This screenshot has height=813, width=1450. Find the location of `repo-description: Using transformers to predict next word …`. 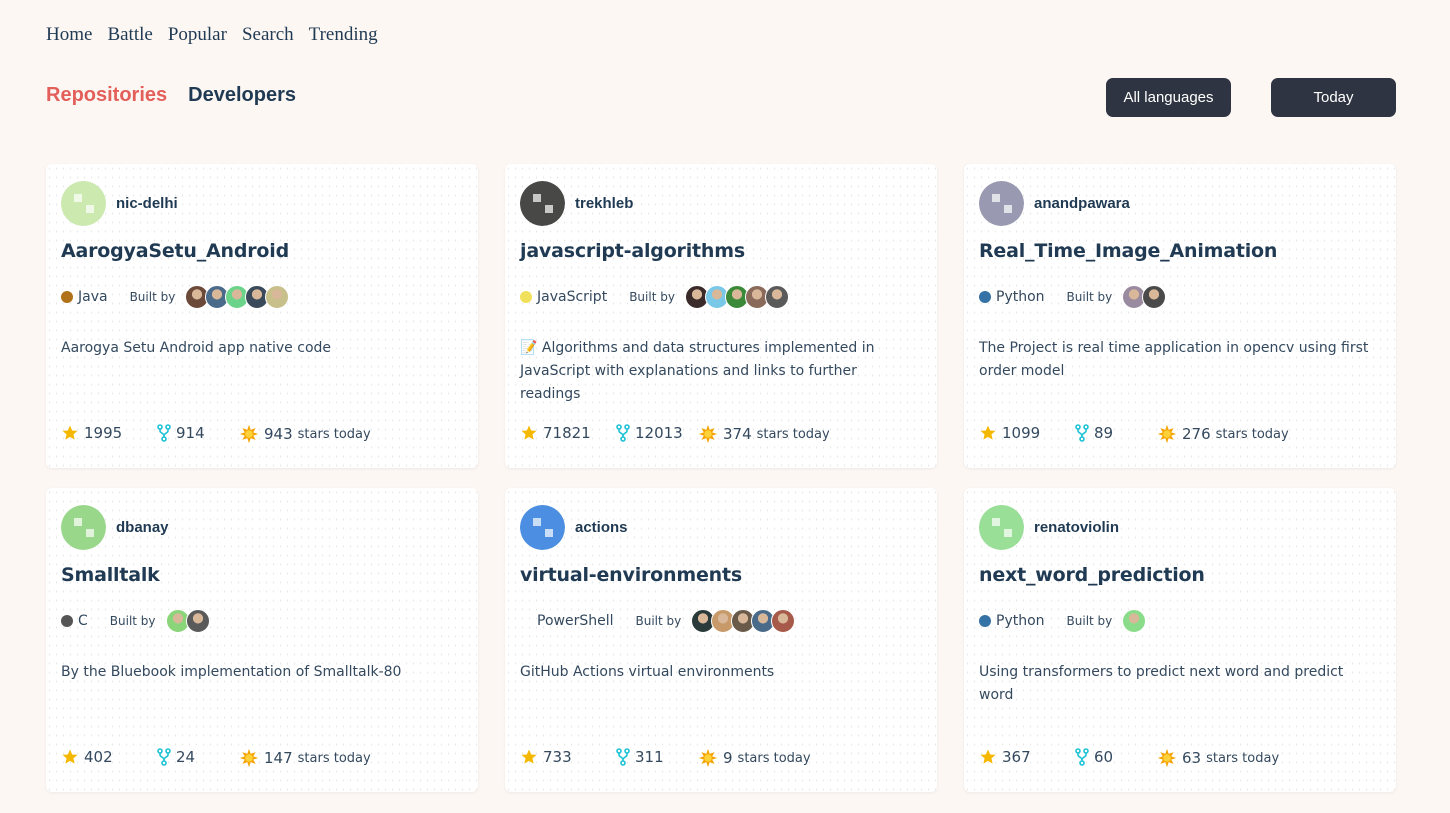

repo-description: Using transformers to predict next word … is located at coordinates (1161, 683).